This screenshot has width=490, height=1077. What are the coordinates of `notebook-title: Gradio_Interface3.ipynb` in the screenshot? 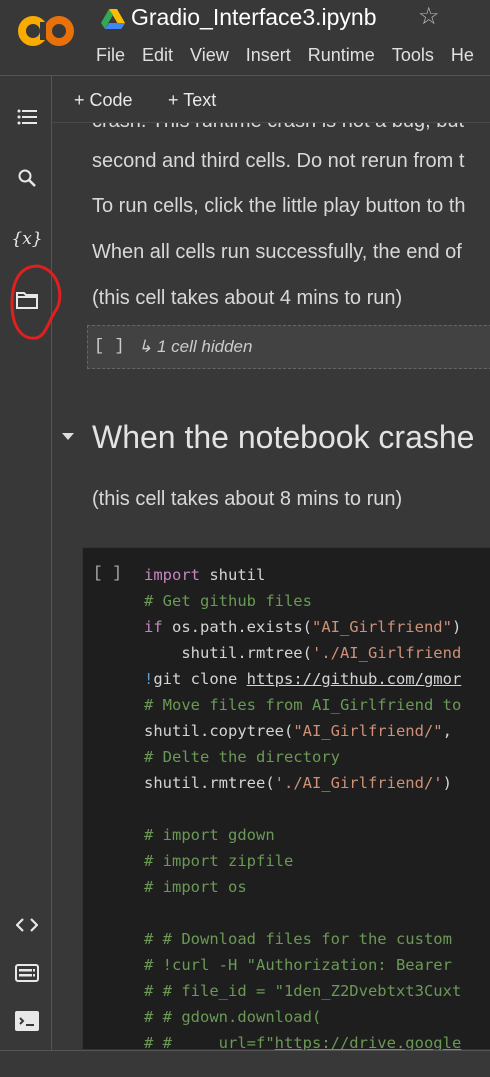 It's located at (254, 17).